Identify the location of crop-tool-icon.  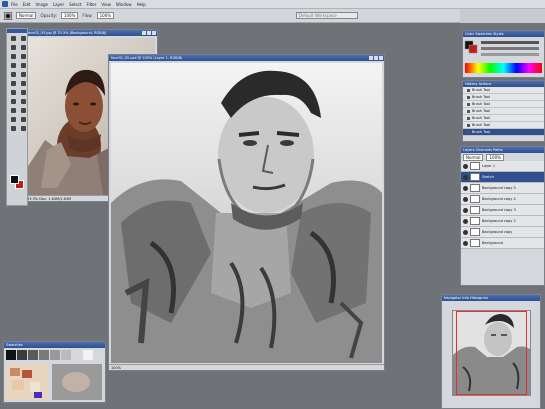
(13, 56).